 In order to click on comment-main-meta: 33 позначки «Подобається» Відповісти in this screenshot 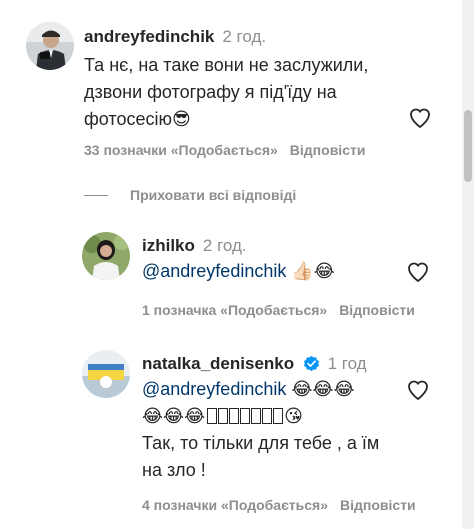, I will do `click(224, 150)`.